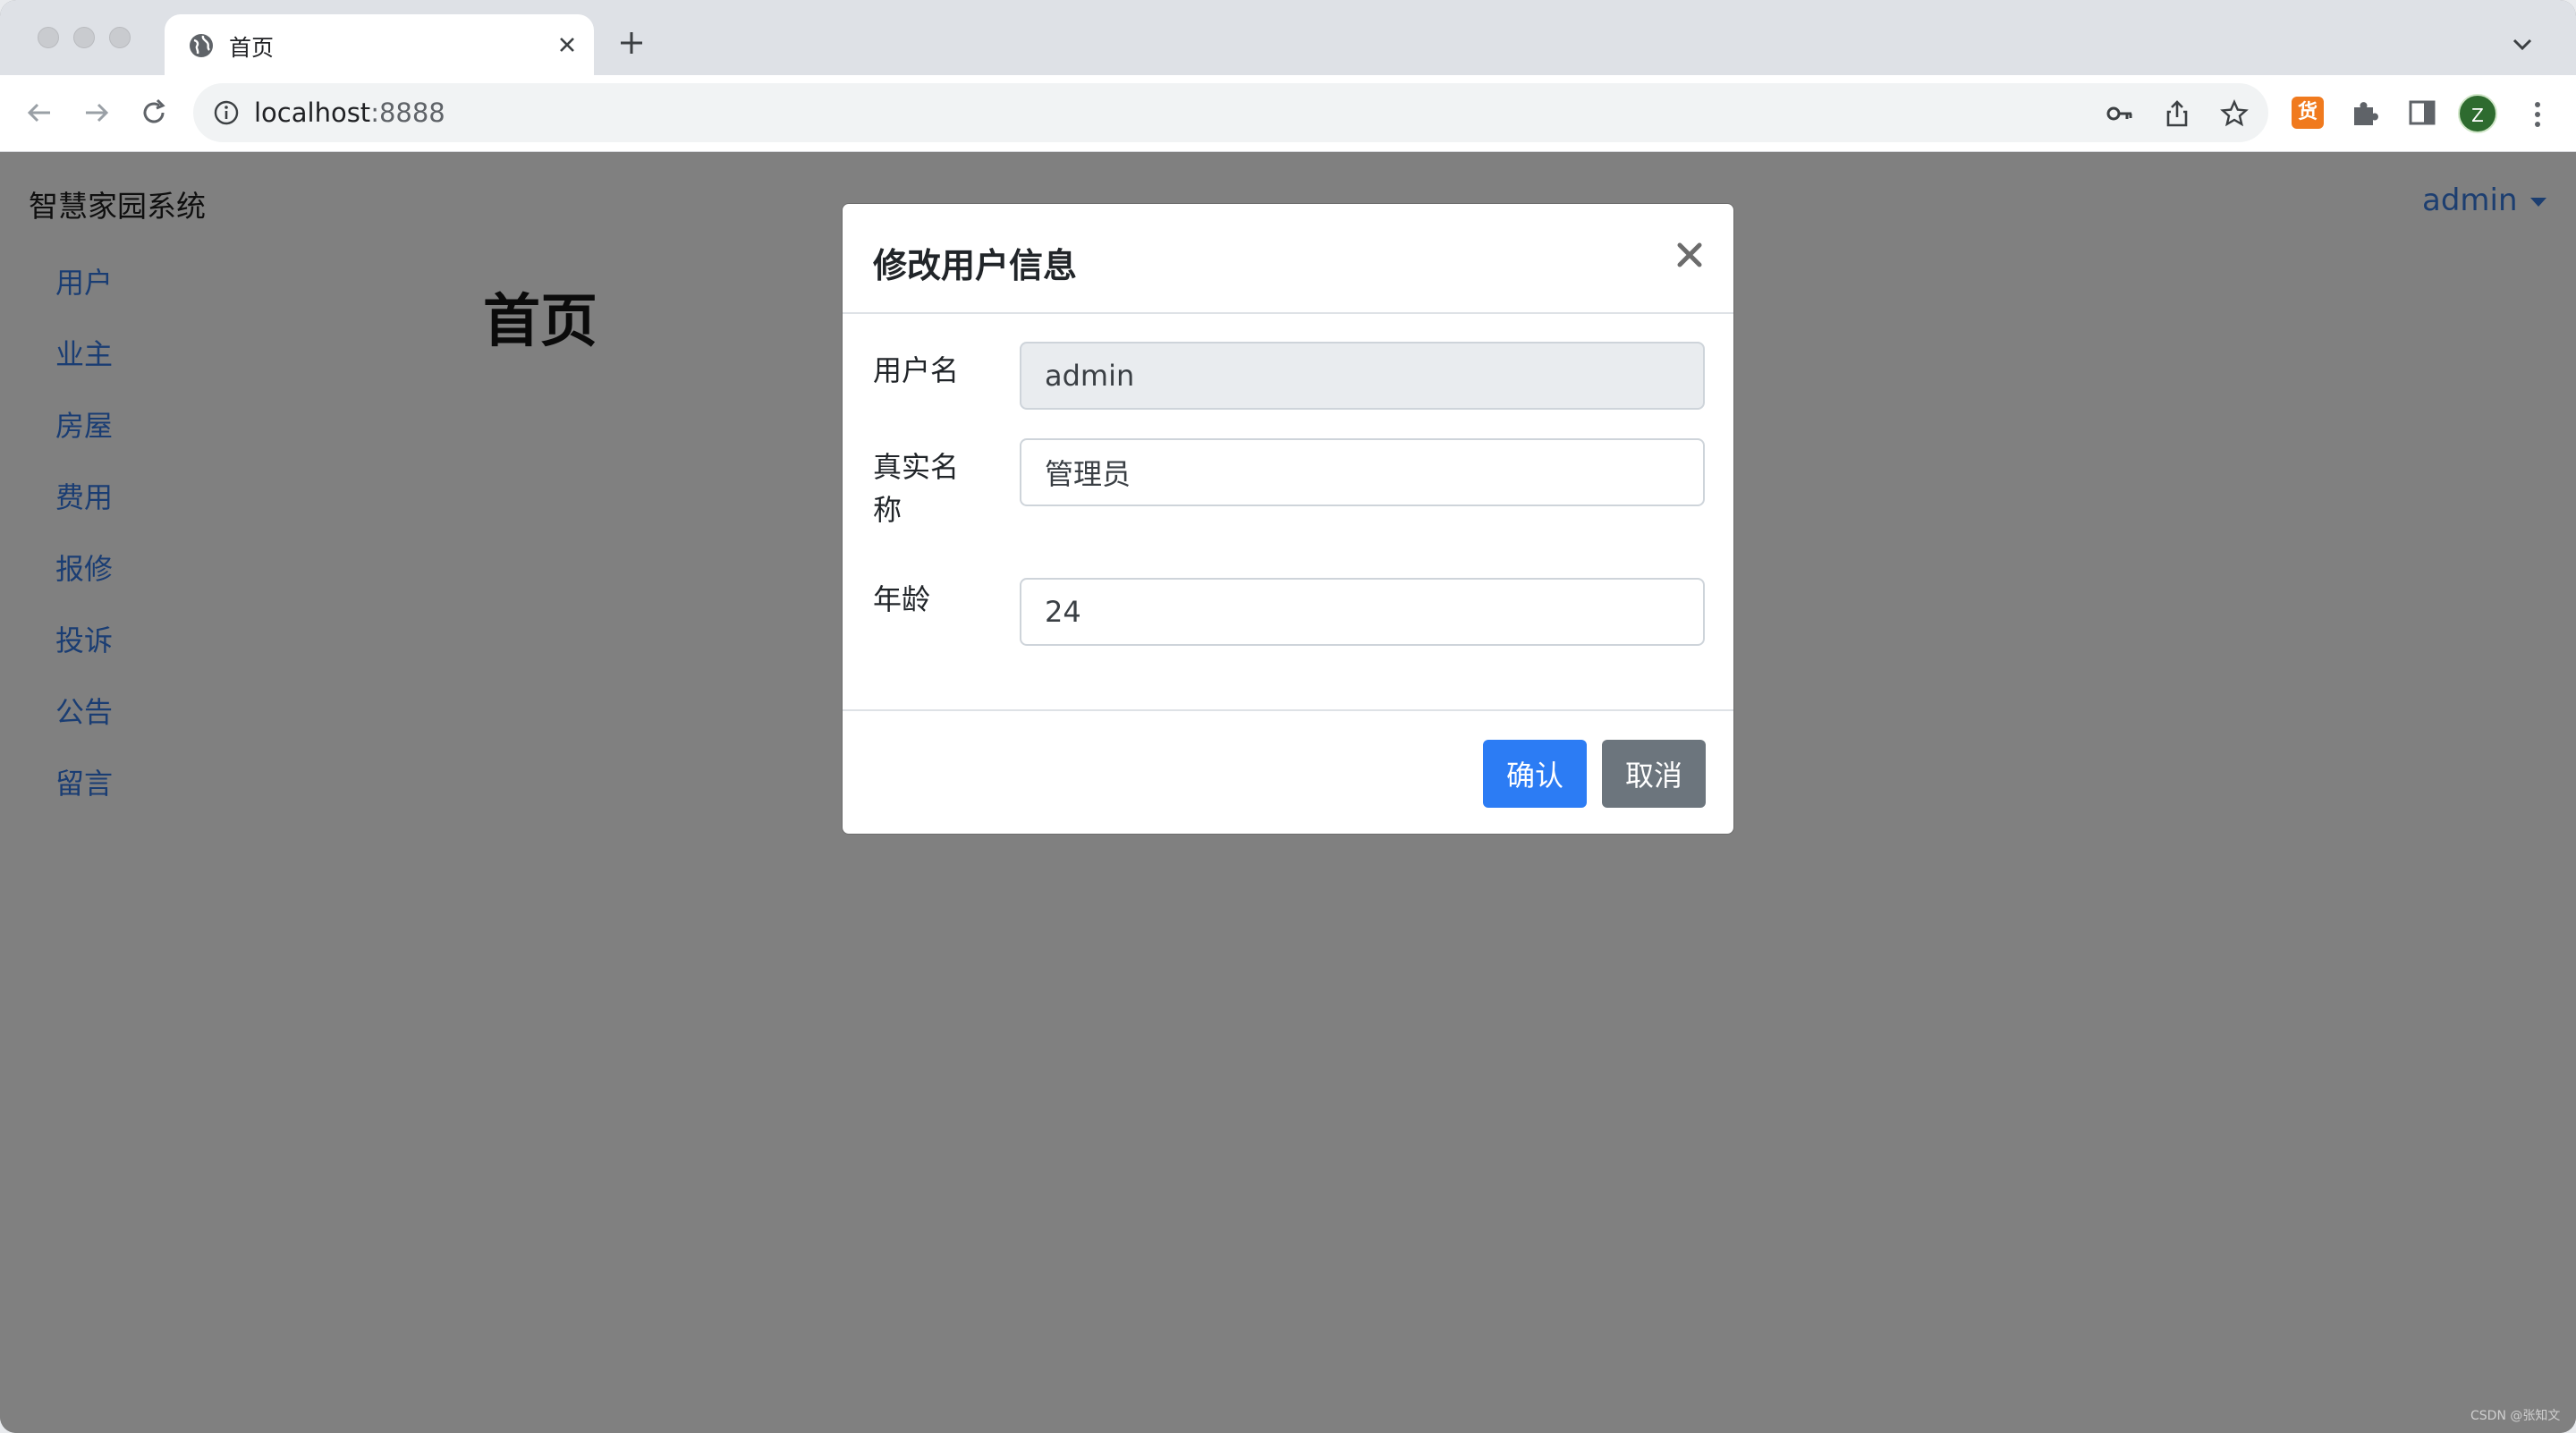  I want to click on forward-arrow-icon, so click(96, 113).